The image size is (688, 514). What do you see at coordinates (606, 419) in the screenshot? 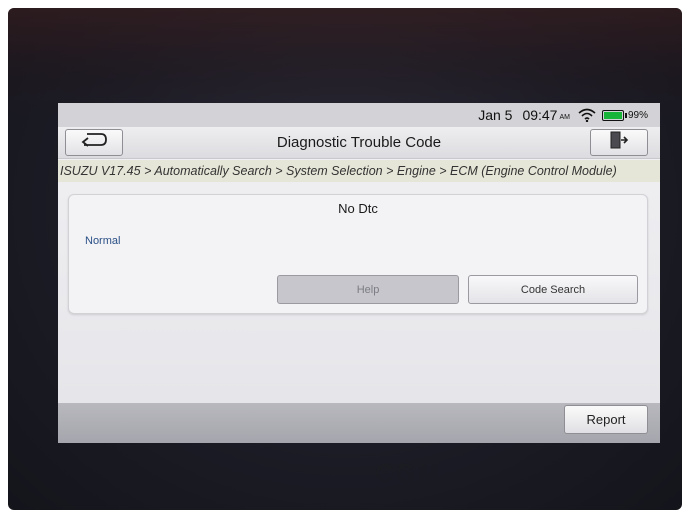
I see `report-button: Report` at bounding box center [606, 419].